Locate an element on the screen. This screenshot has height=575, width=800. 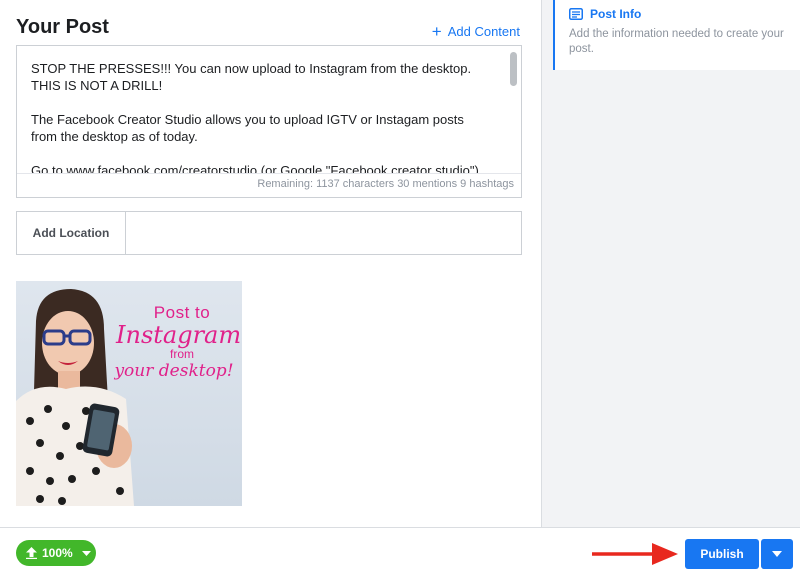
post-image-thumbnail: Post to Instagram from your desktop! is located at coordinates (129, 393).